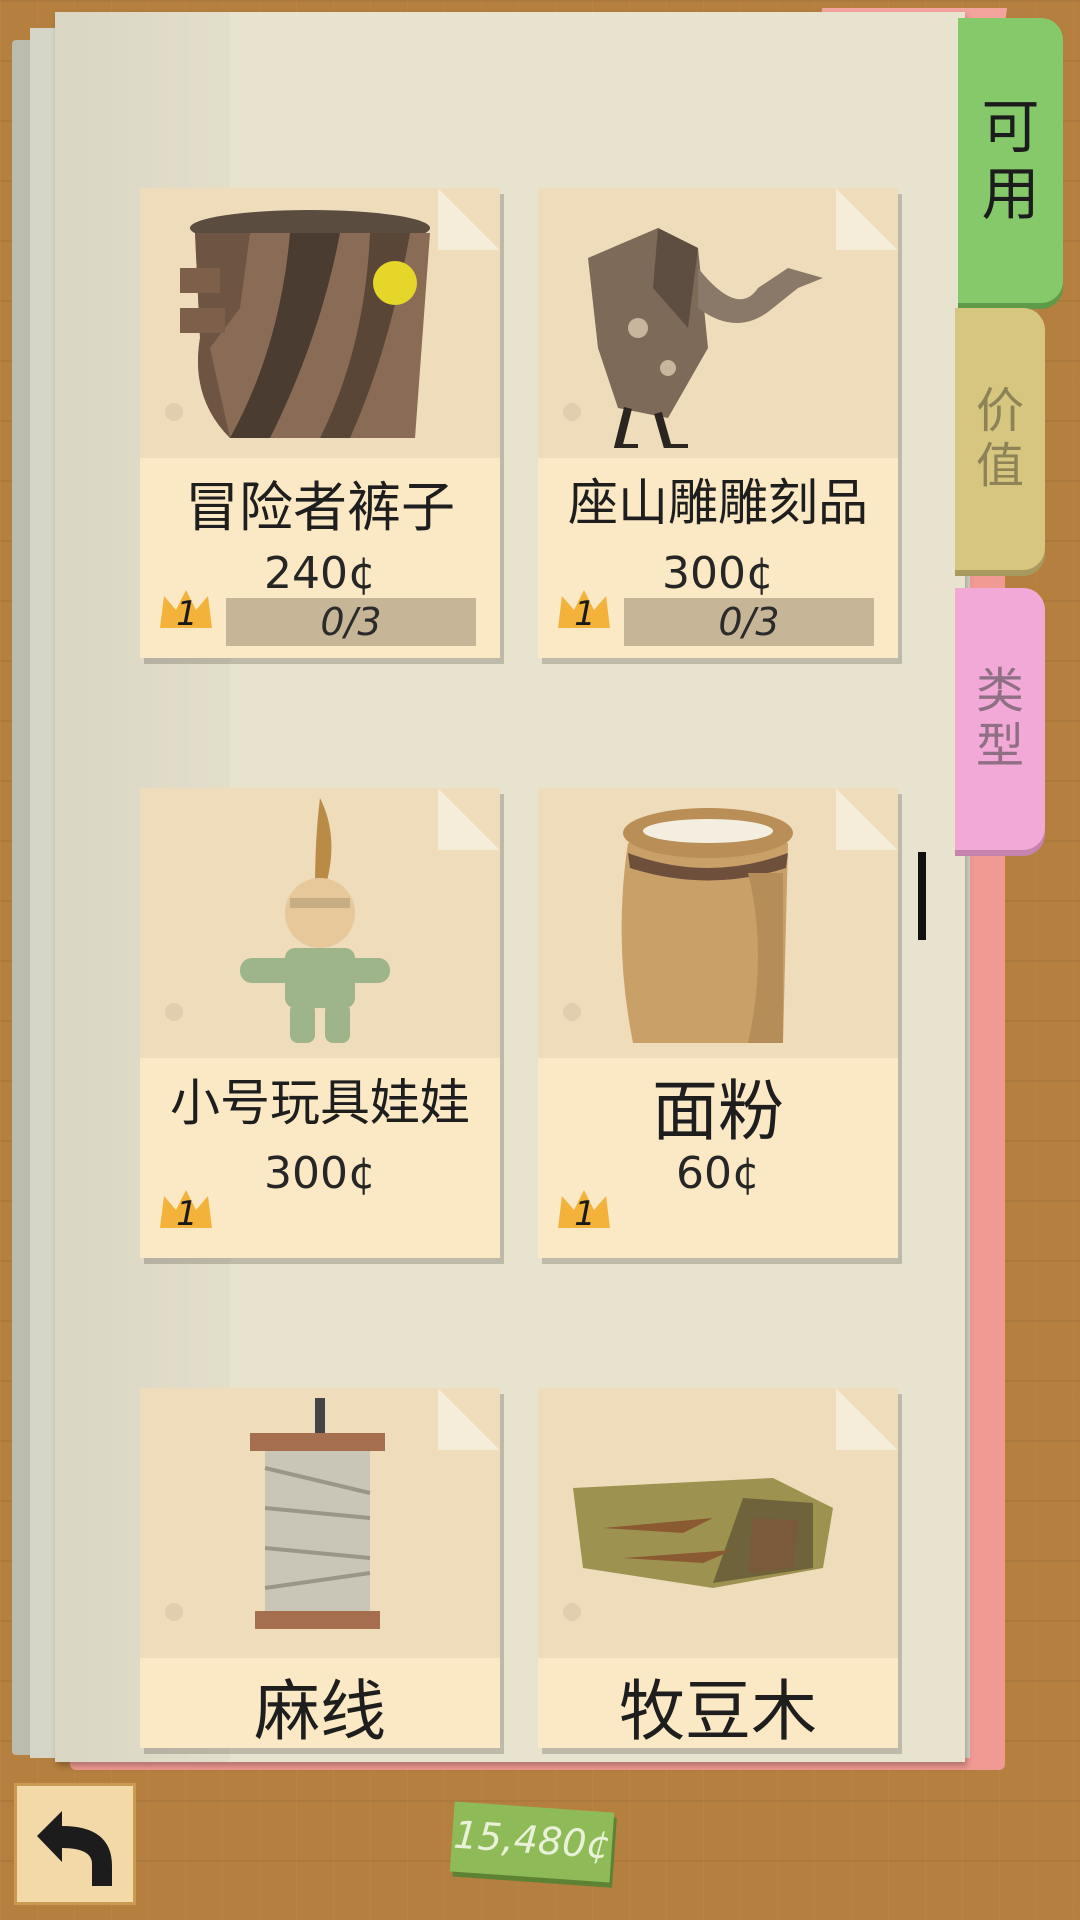 This screenshot has height=1920, width=1080. I want to click on tab-value: 价 值, so click(1000, 439).